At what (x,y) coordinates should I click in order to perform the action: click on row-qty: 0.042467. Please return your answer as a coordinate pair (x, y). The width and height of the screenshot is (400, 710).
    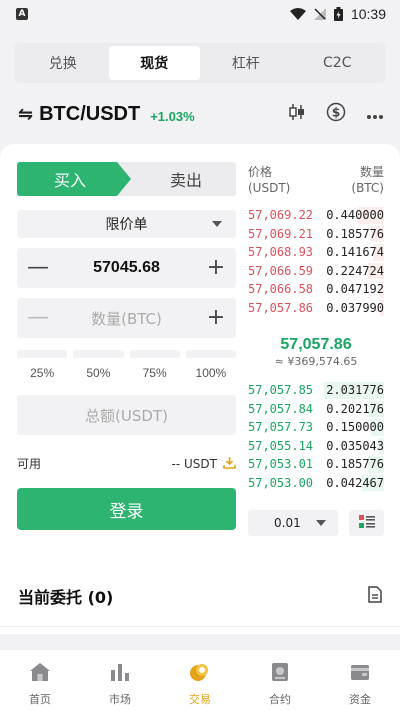
    Looking at the image, I should click on (355, 482).